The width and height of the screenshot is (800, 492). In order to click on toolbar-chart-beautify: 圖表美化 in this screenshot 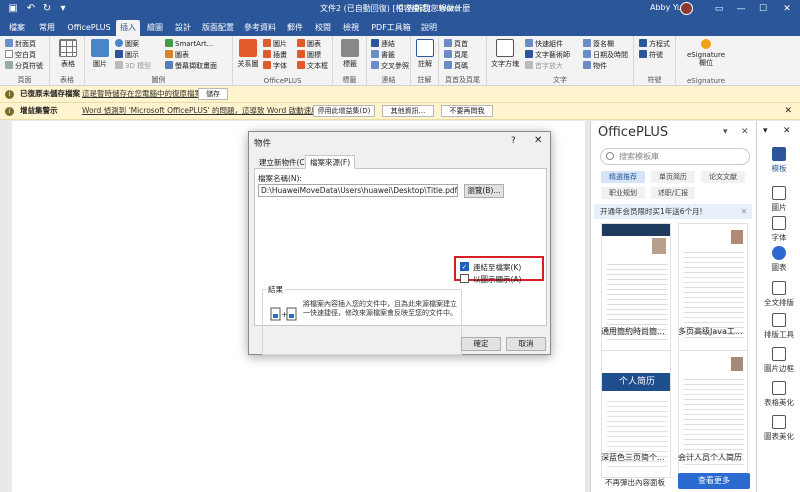, I will do `click(778, 428)`.